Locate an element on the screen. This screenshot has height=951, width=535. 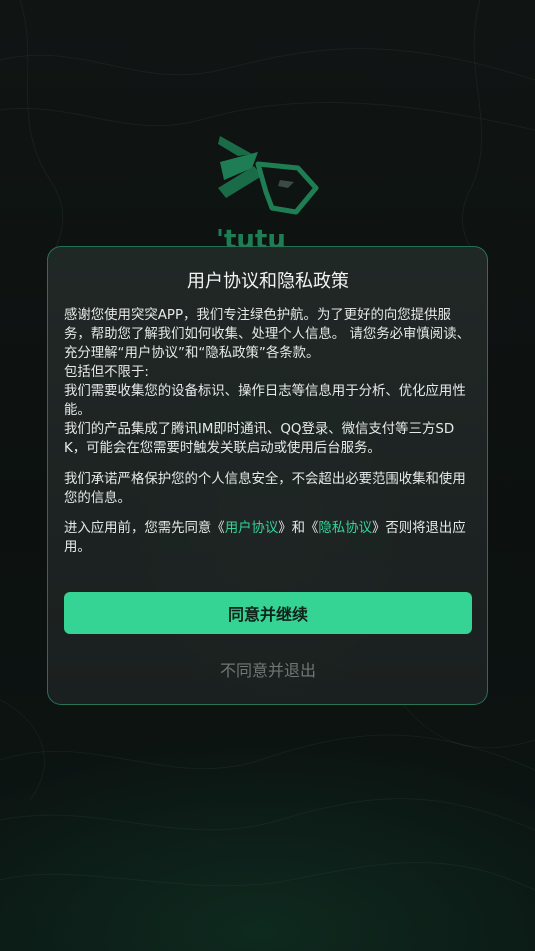
disagree-exit-button: 不同意并退出 is located at coordinates (268, 669).